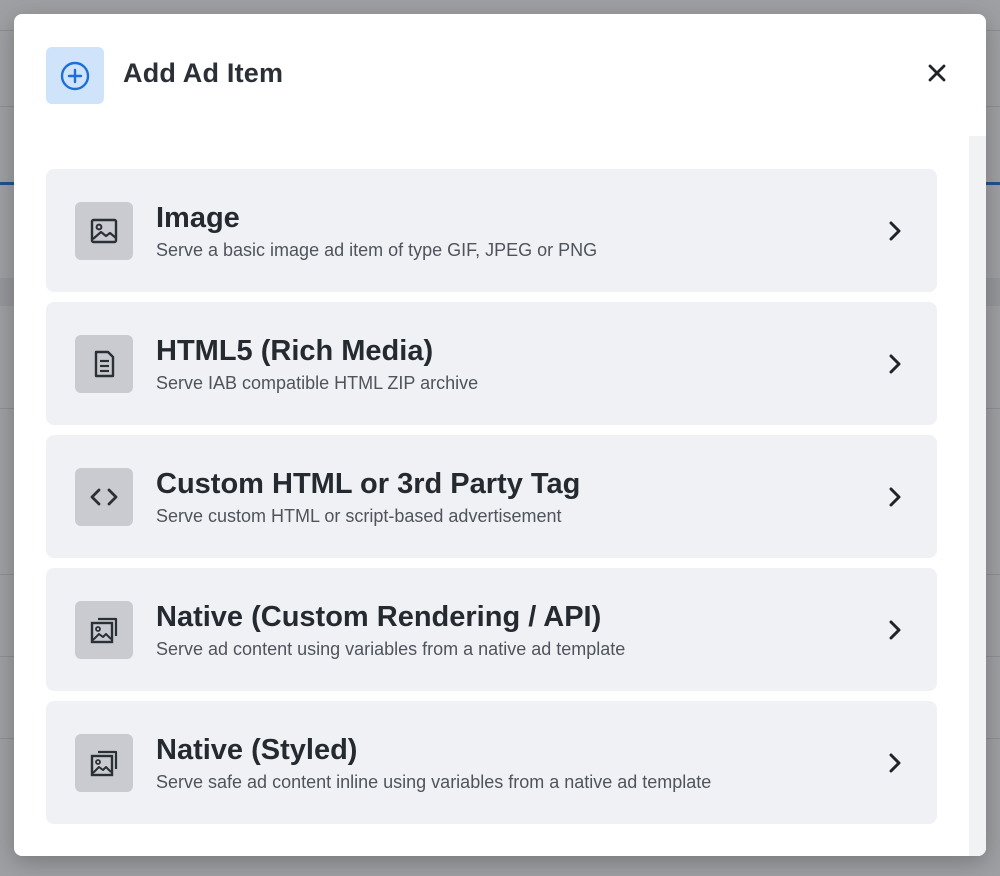  I want to click on plus-circle-icon, so click(75, 75).